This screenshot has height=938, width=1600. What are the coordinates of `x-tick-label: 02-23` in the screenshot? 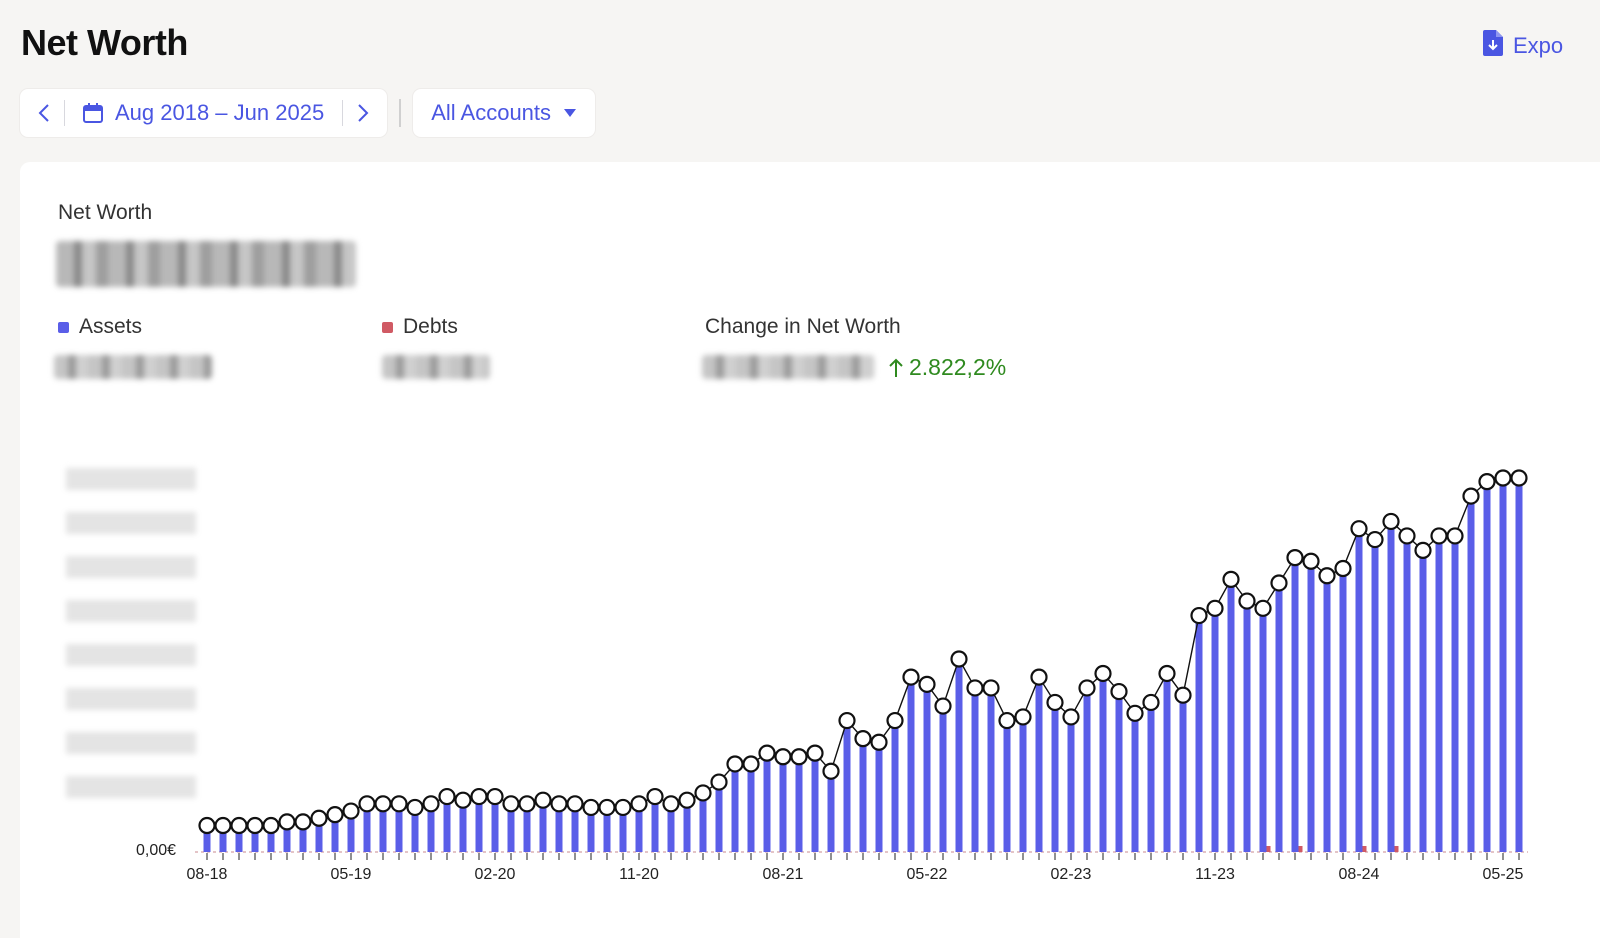 It's located at (1071, 874).